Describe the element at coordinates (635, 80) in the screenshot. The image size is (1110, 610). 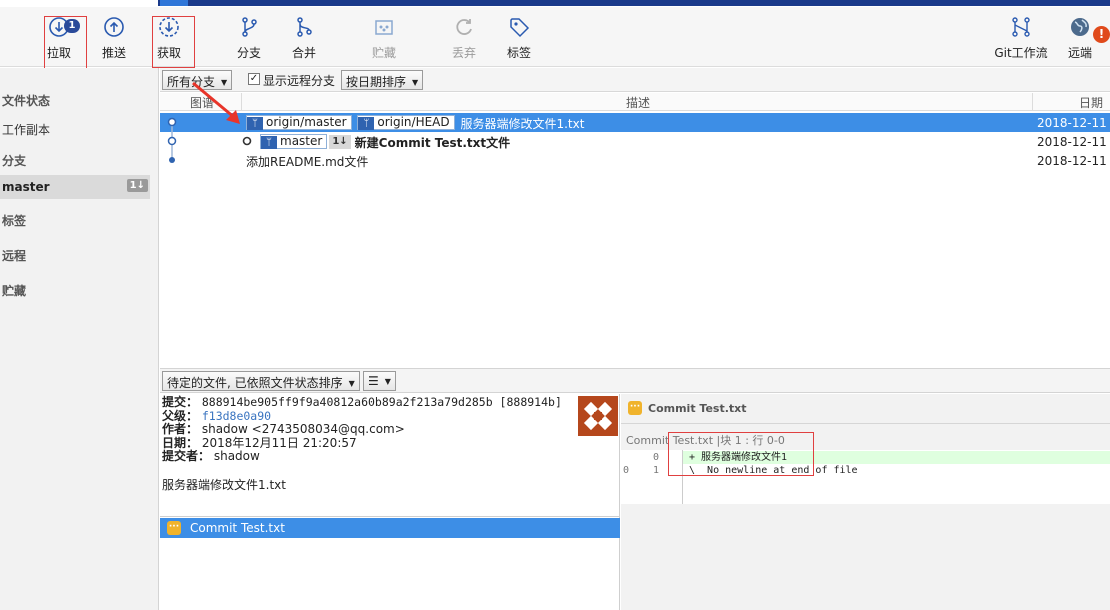
I see `filter-bar: 所有分支 ▼ ✓ 显示远程分支 按日期排序 ▼` at that location.